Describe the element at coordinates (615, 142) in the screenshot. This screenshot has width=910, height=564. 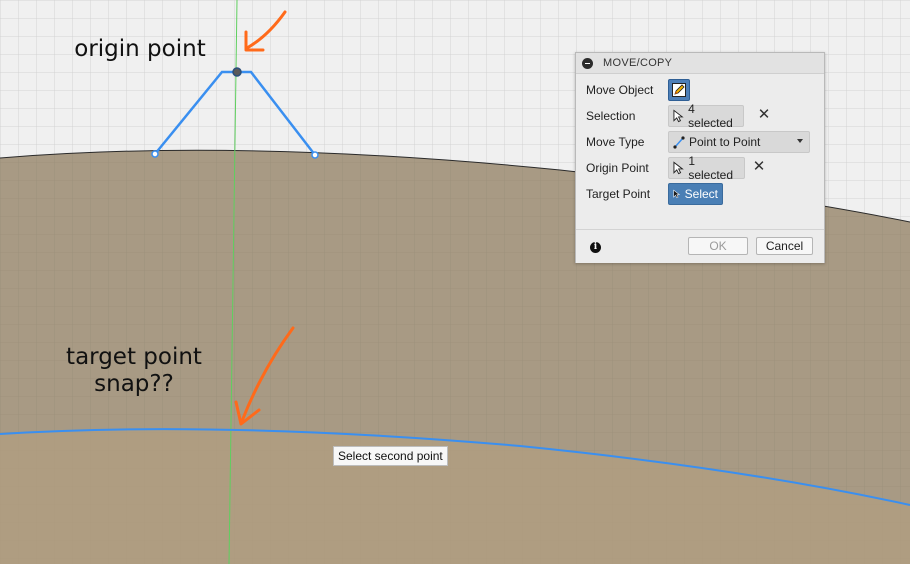
I see `move-type-label: Move Type` at that location.